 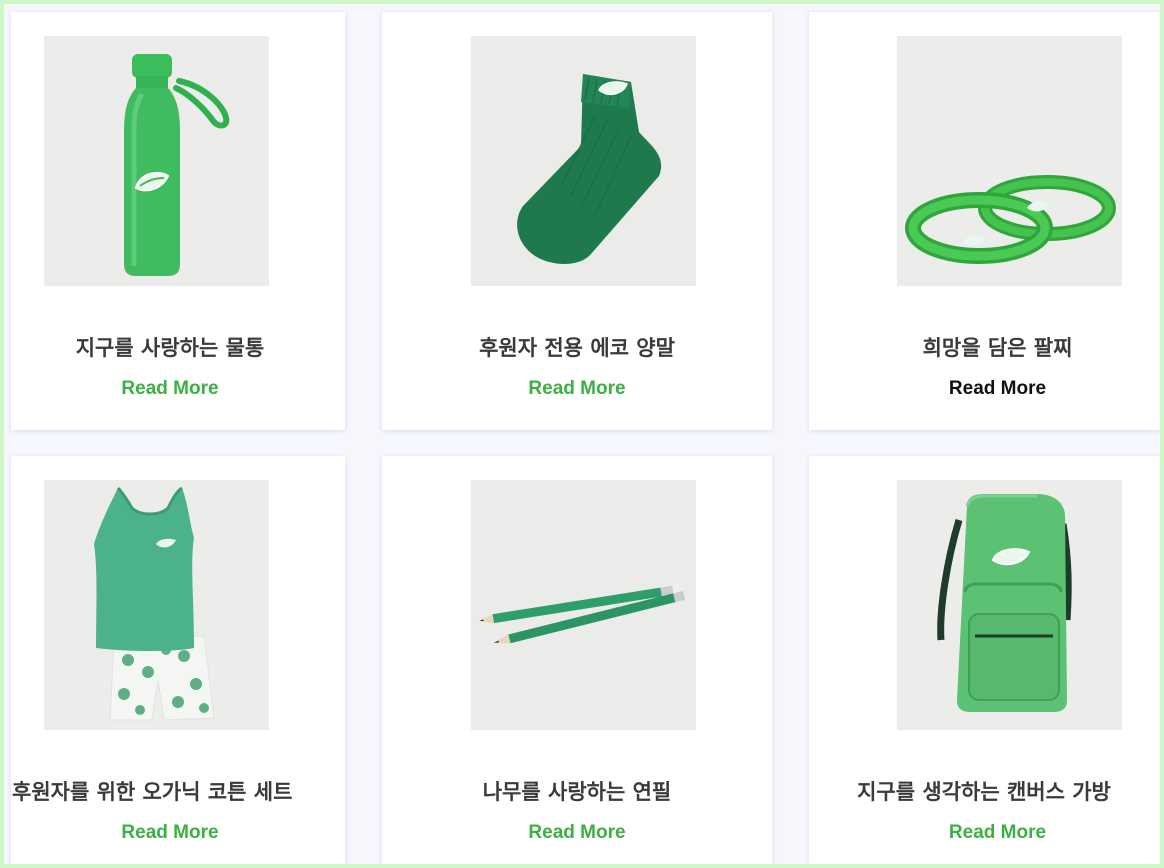 I want to click on product-card-cotton-set: 후원자를 위한 오가닉 코튼 세트 Read More, so click(x=178, y=660).